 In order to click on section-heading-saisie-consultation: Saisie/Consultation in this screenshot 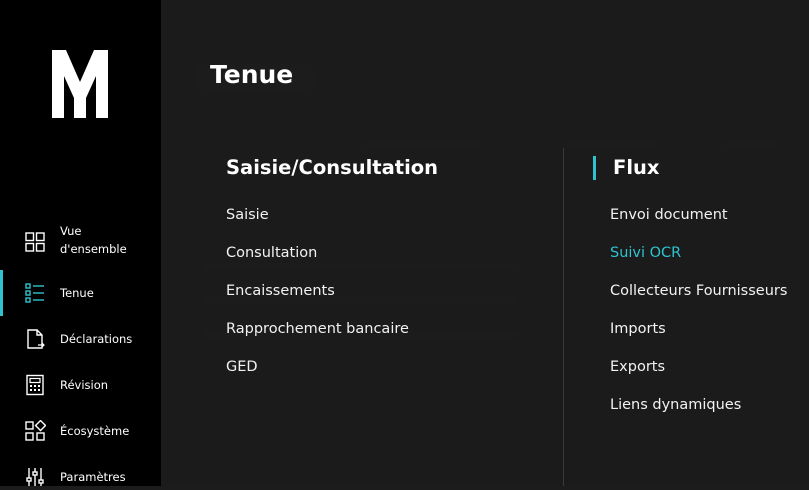, I will do `click(332, 167)`.